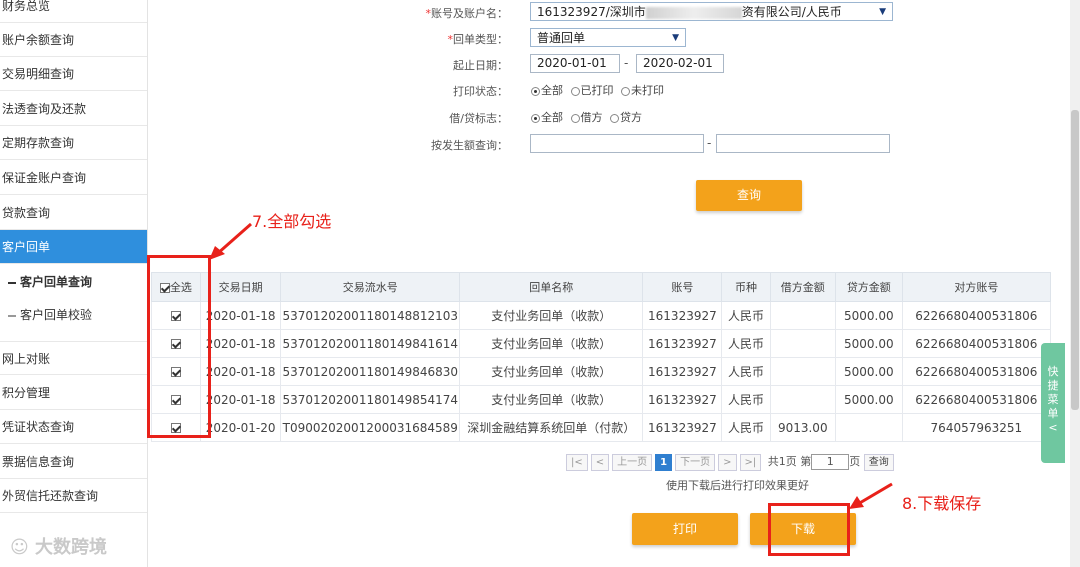 This screenshot has height=567, width=1080. What do you see at coordinates (802, 287) in the screenshot?
I see `header-debit: 借方金额` at bounding box center [802, 287].